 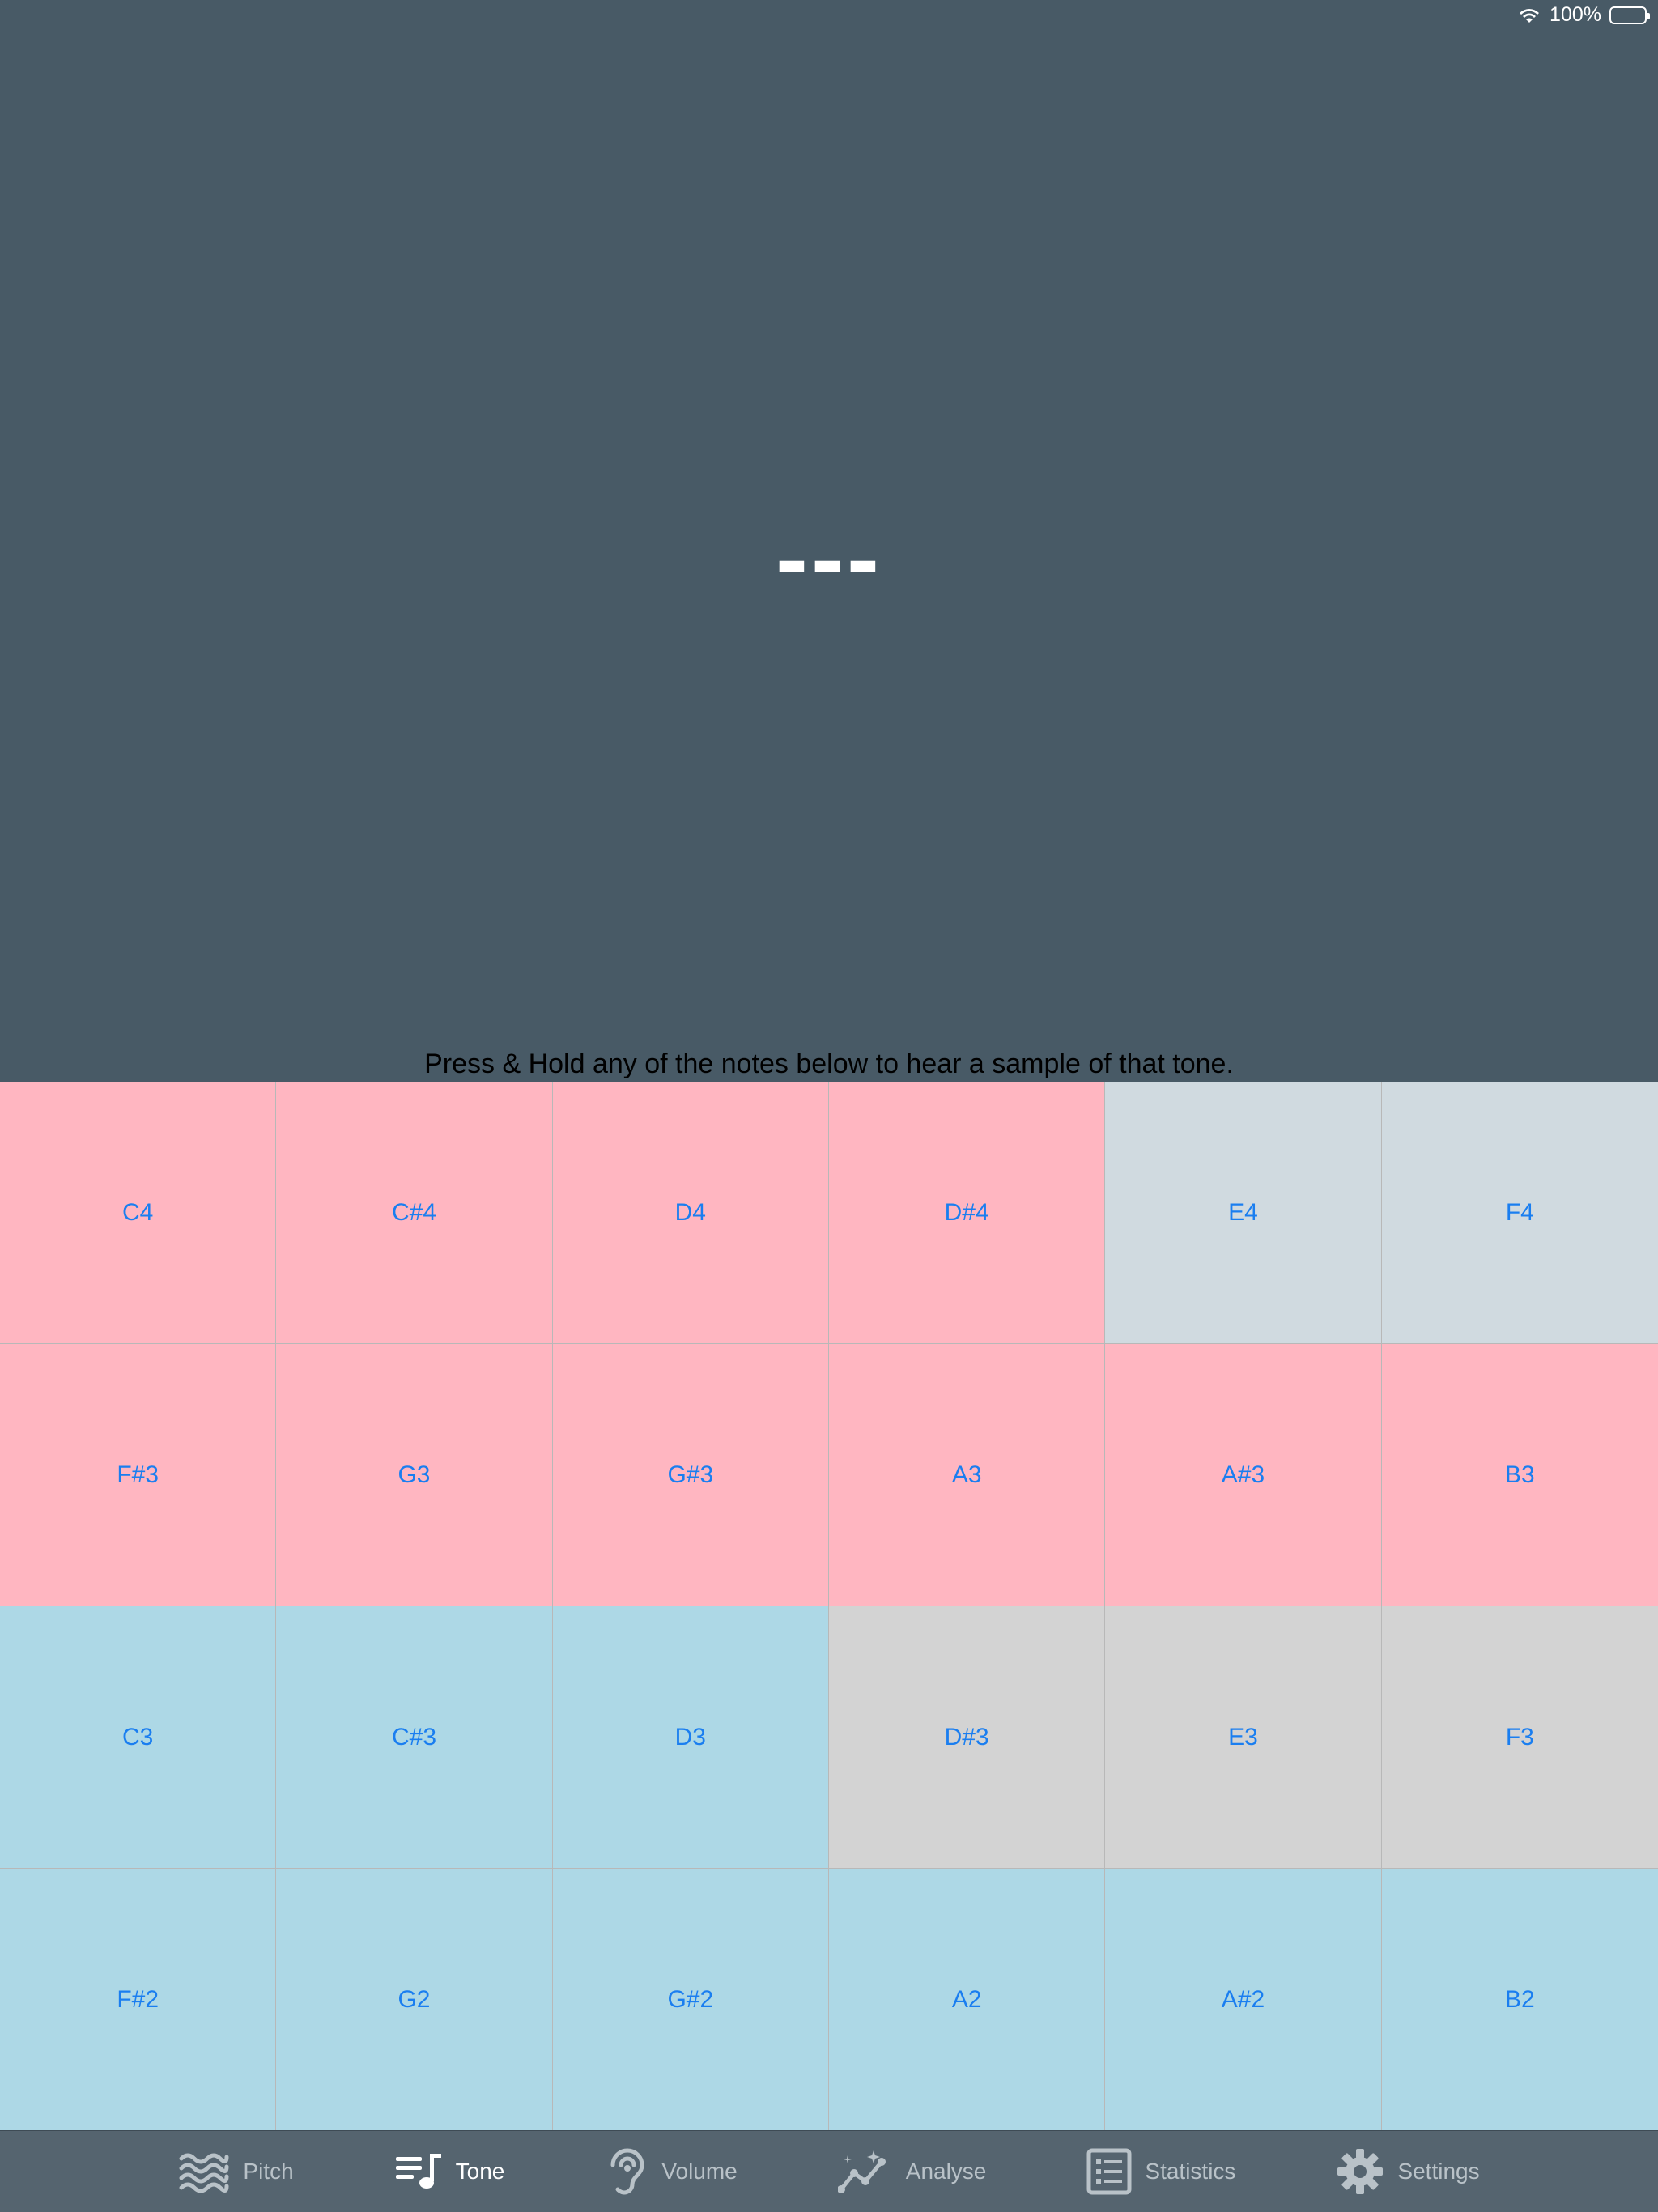 I want to click on note-button: D4, so click(x=690, y=1213).